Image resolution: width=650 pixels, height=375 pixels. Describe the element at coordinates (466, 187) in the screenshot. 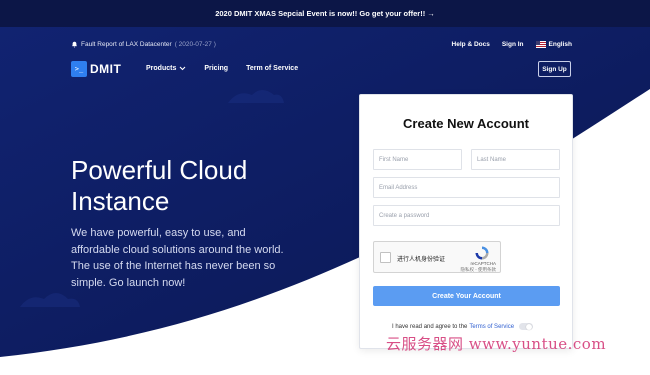

I see `email-input: Email Address` at that location.